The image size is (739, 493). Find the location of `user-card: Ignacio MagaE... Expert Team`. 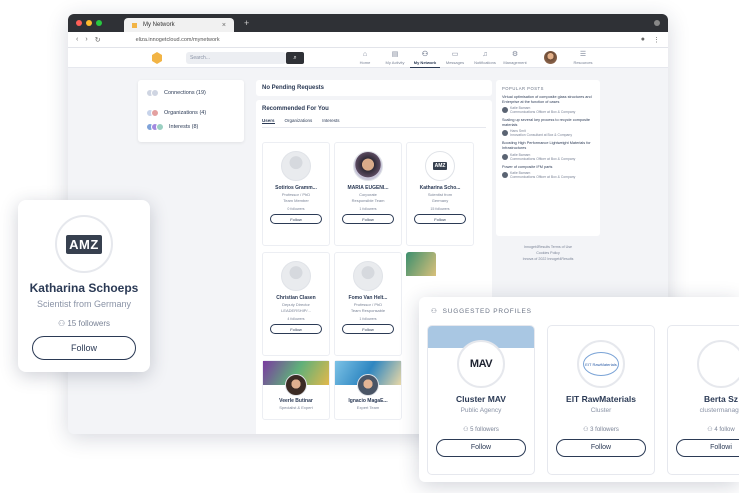

user-card: Ignacio MagaE... Expert Team is located at coordinates (368, 390).